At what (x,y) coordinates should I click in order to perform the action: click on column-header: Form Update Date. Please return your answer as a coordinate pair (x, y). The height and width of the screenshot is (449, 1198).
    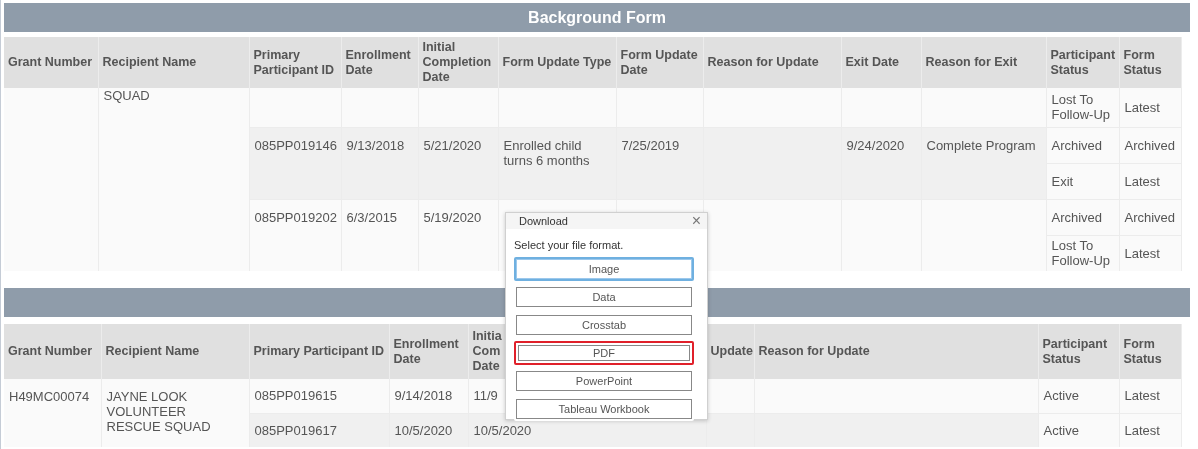
    Looking at the image, I should click on (659, 62).